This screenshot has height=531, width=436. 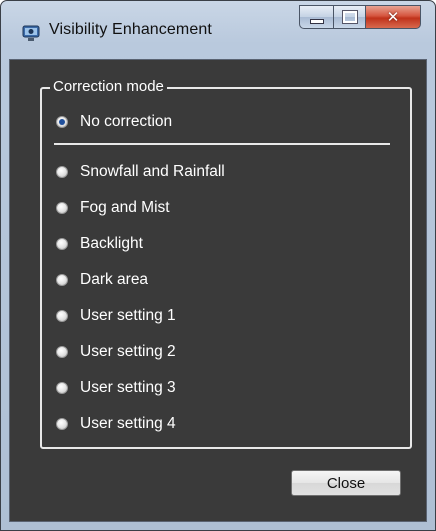 I want to click on radio-label: Backlight, so click(x=111, y=243).